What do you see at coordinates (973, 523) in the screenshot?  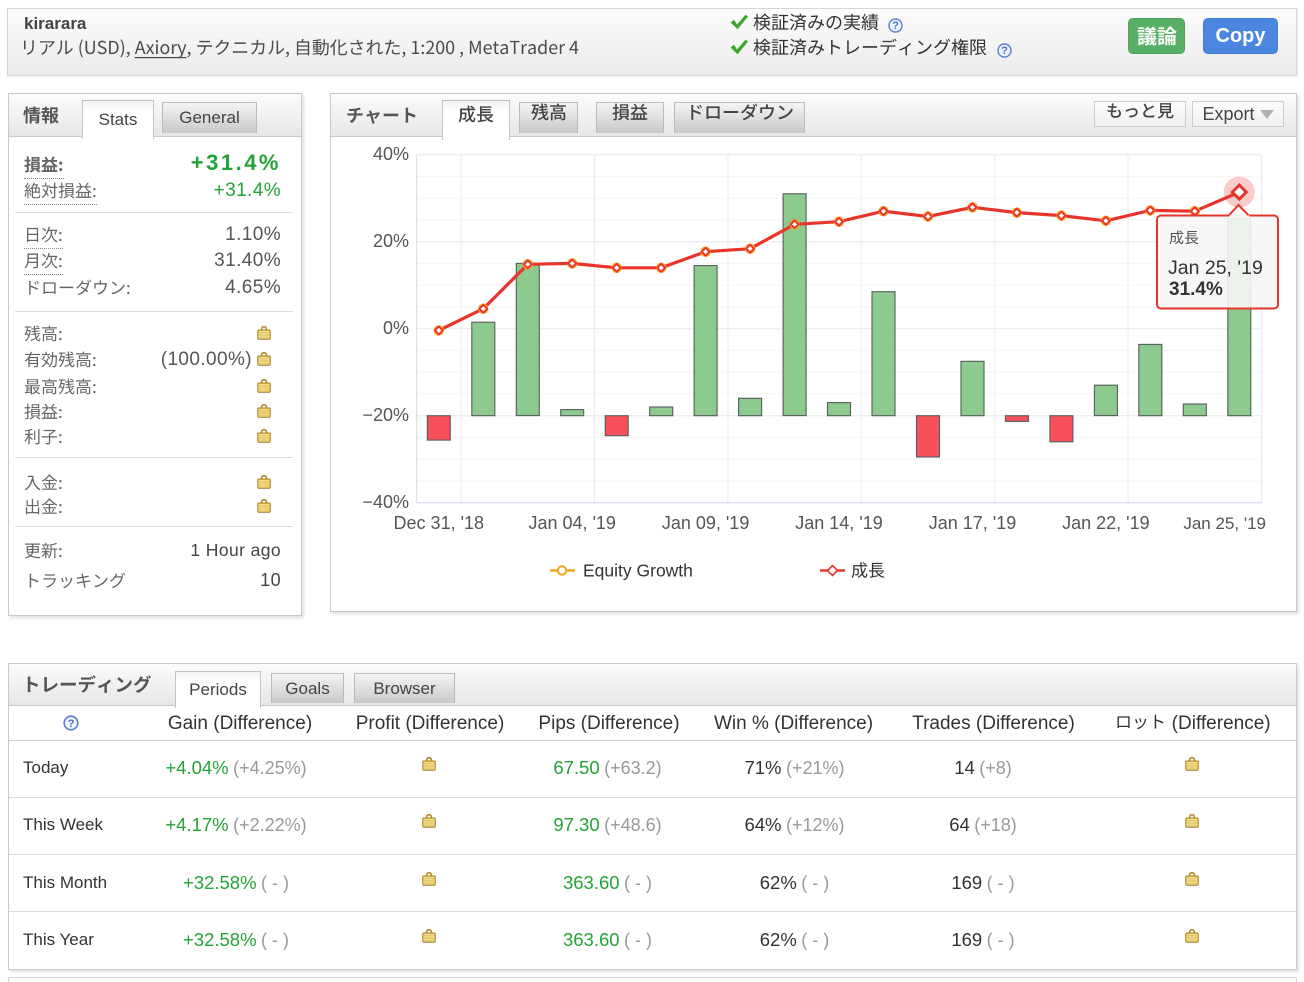 I see `svg-text: Jan 17, '19` at bounding box center [973, 523].